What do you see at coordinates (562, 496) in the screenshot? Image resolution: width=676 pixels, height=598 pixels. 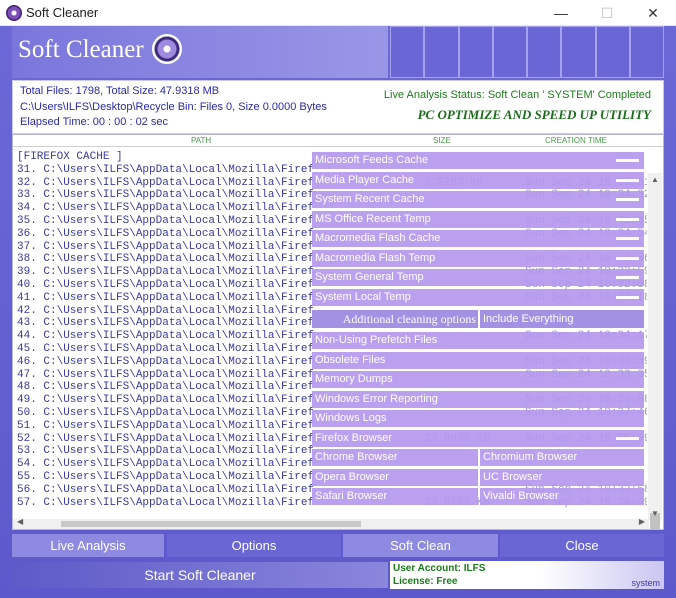 I see `browser-option: Vivaldi Browser` at bounding box center [562, 496].